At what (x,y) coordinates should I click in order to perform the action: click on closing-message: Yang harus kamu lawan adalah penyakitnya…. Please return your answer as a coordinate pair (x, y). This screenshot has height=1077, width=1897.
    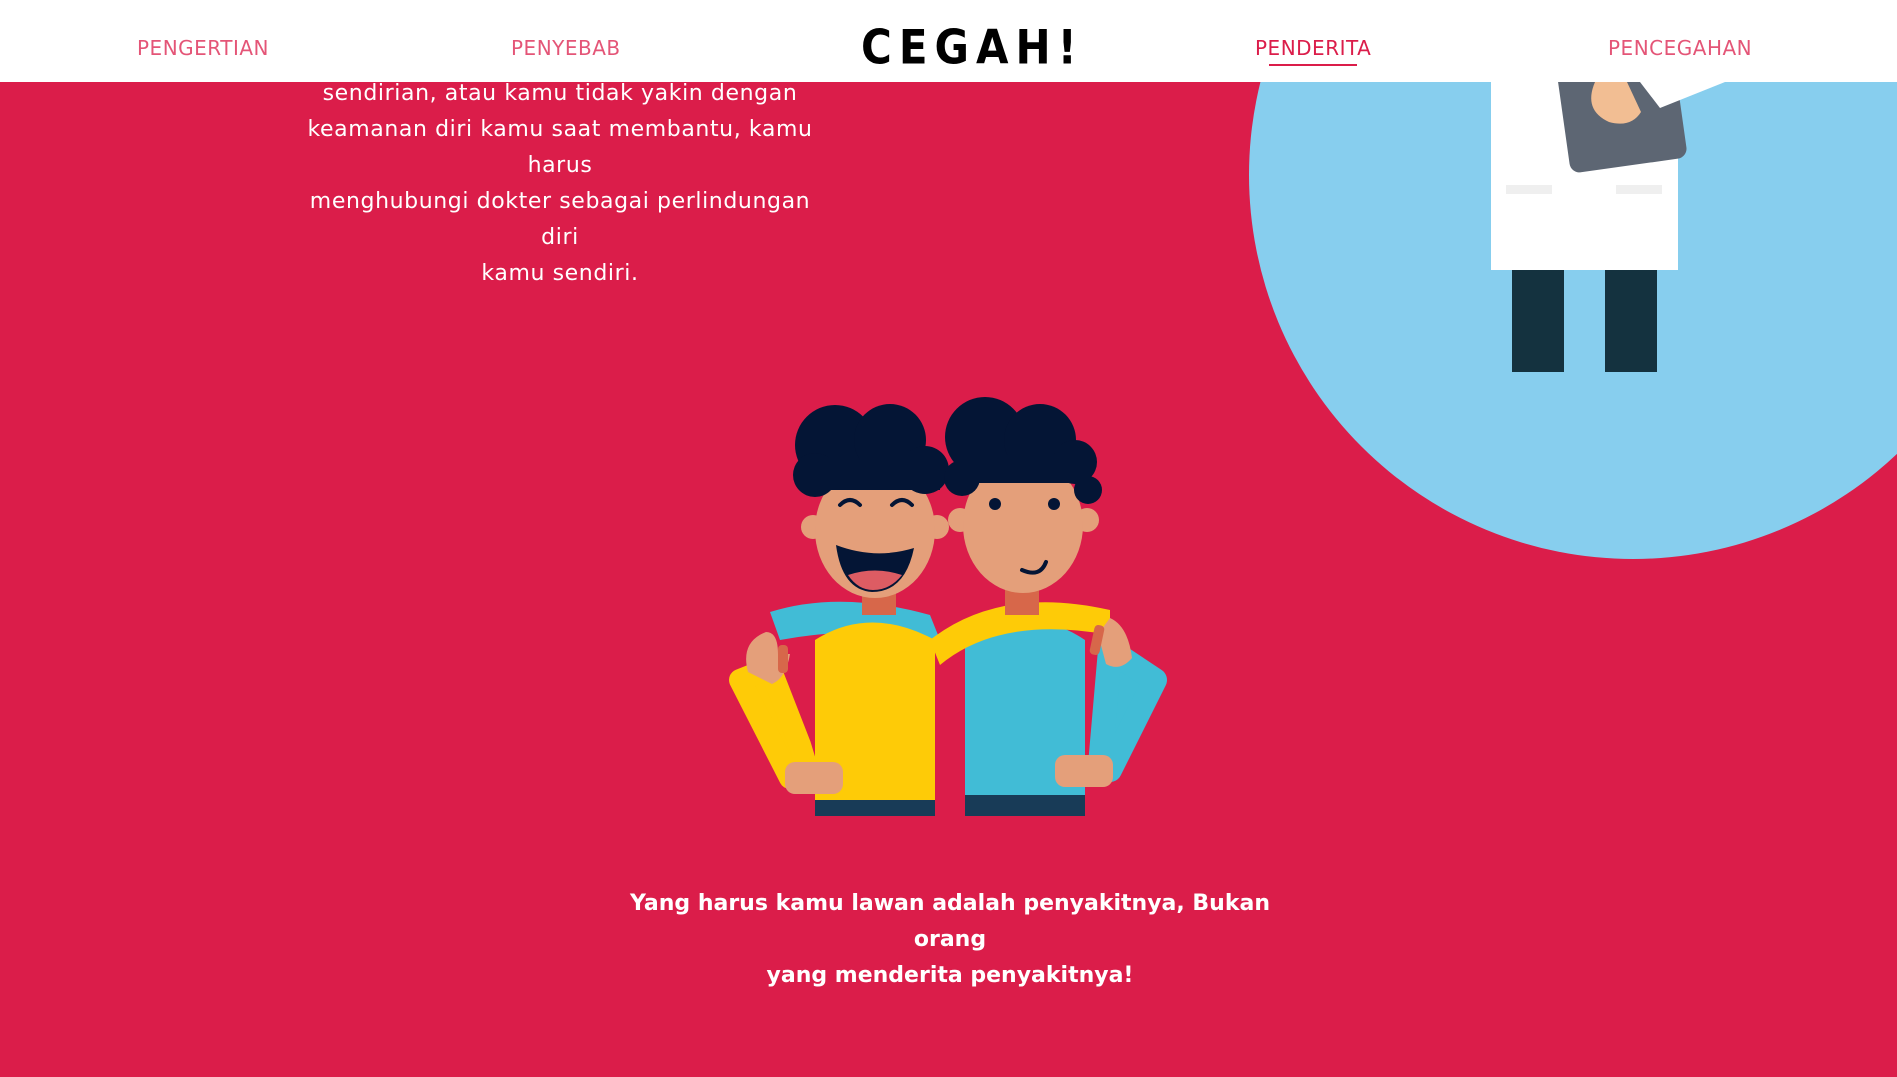
    Looking at the image, I should click on (950, 940).